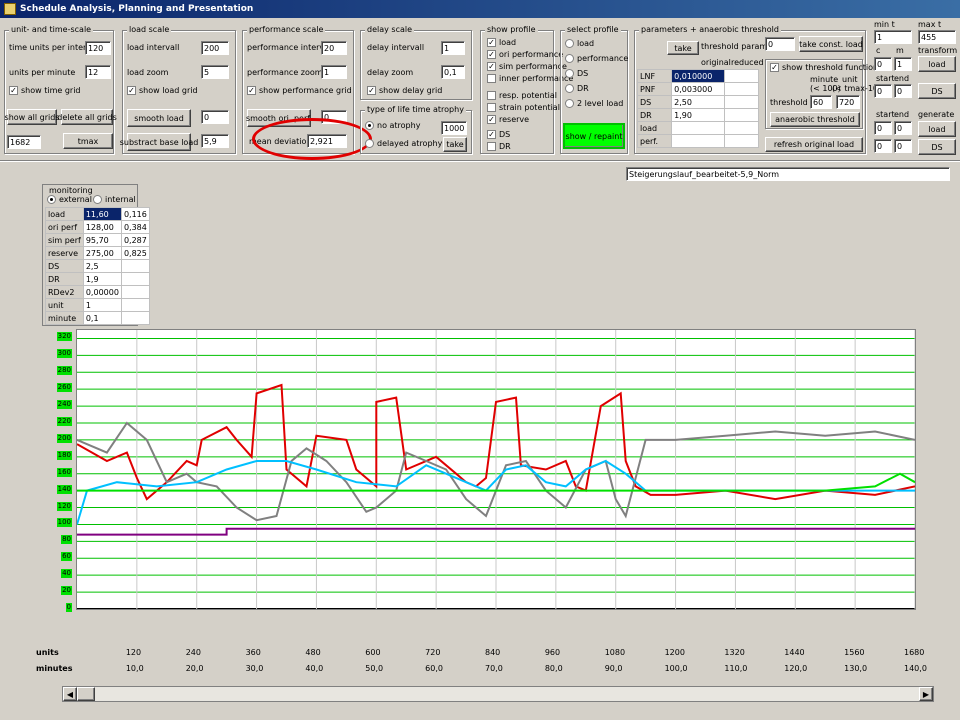 The image size is (960, 720). I want to click on scroll-right-button: ▶, so click(926, 694).